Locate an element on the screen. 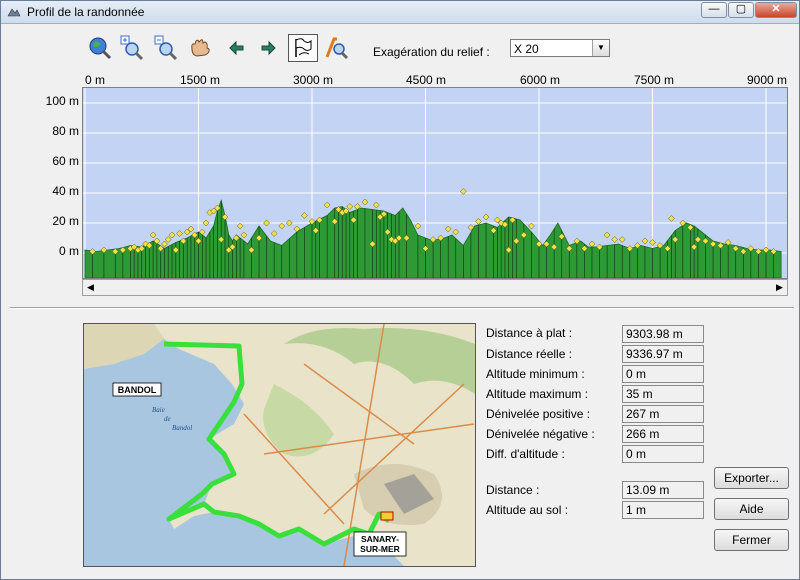 This screenshot has width=800, height=580. arrow-right-icon is located at coordinates (269, 48).